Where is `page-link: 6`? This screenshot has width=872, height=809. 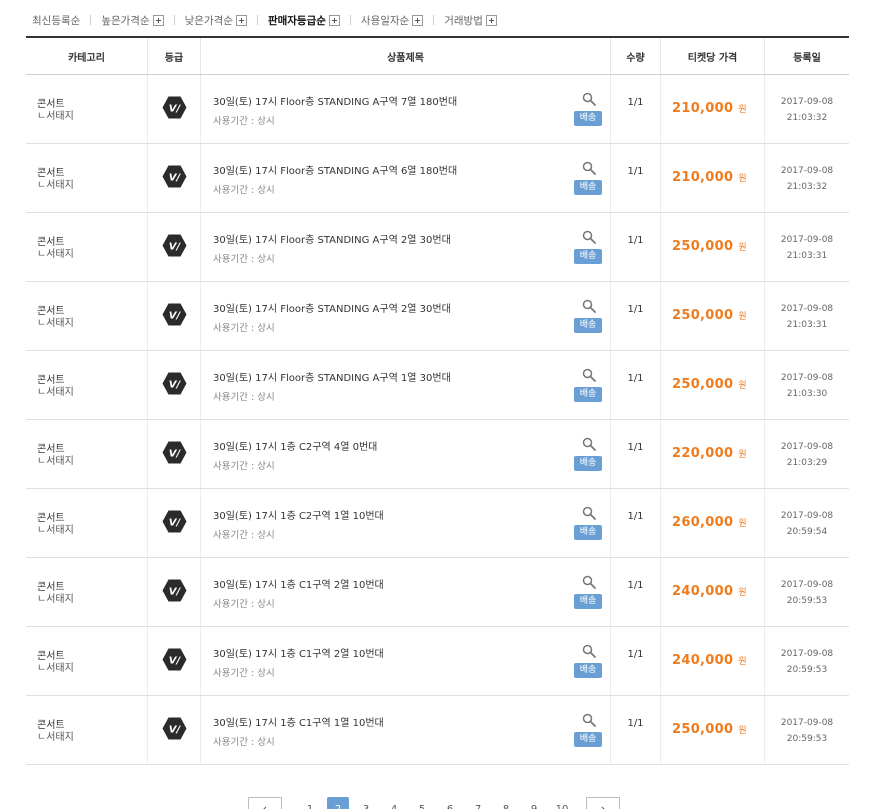
page-link: 6 is located at coordinates (450, 803).